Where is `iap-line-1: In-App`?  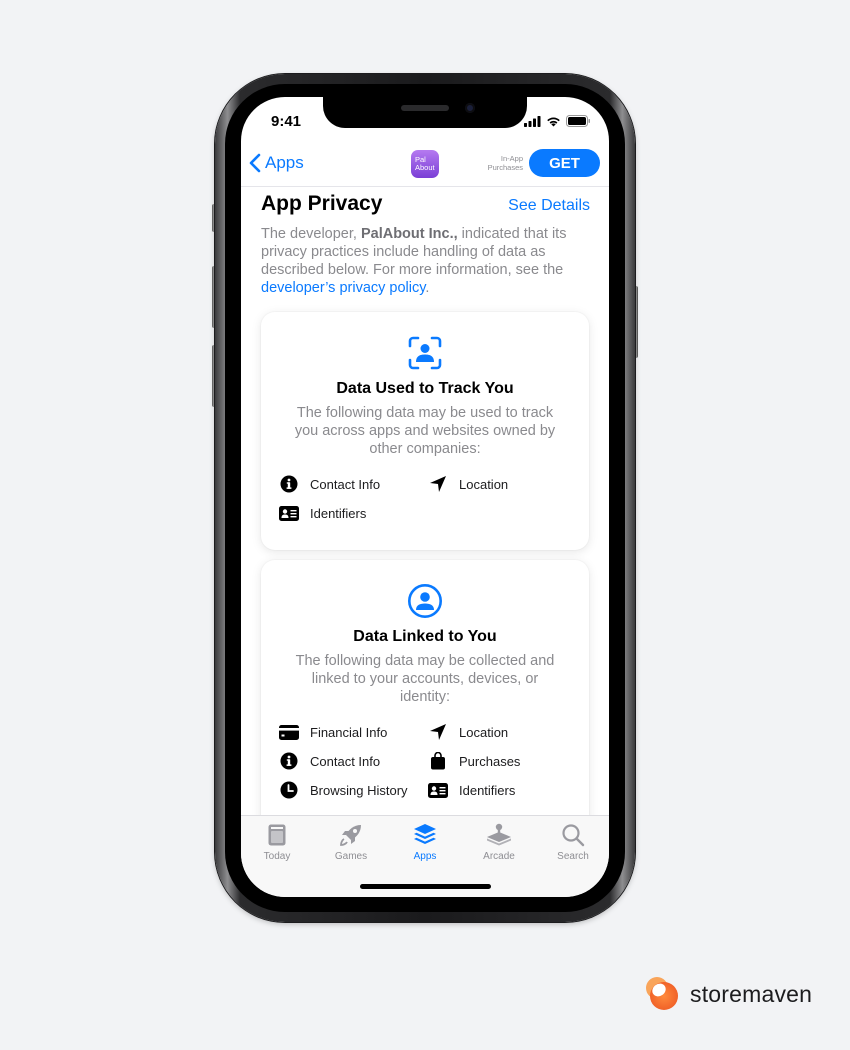
iap-line-1: In-App is located at coordinates (511, 158).